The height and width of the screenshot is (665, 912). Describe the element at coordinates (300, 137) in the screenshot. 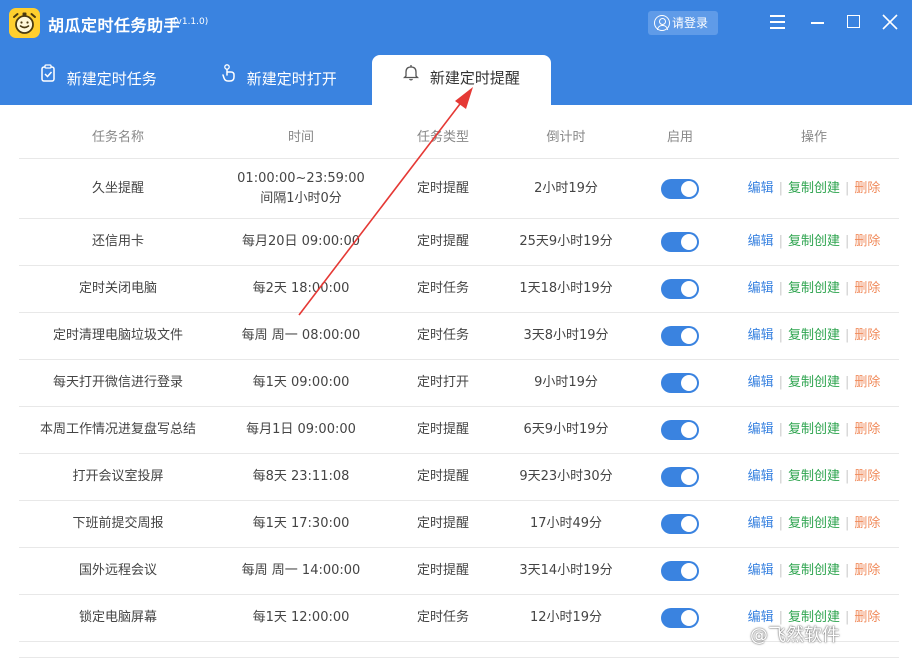

I see `header-time: 时间` at that location.